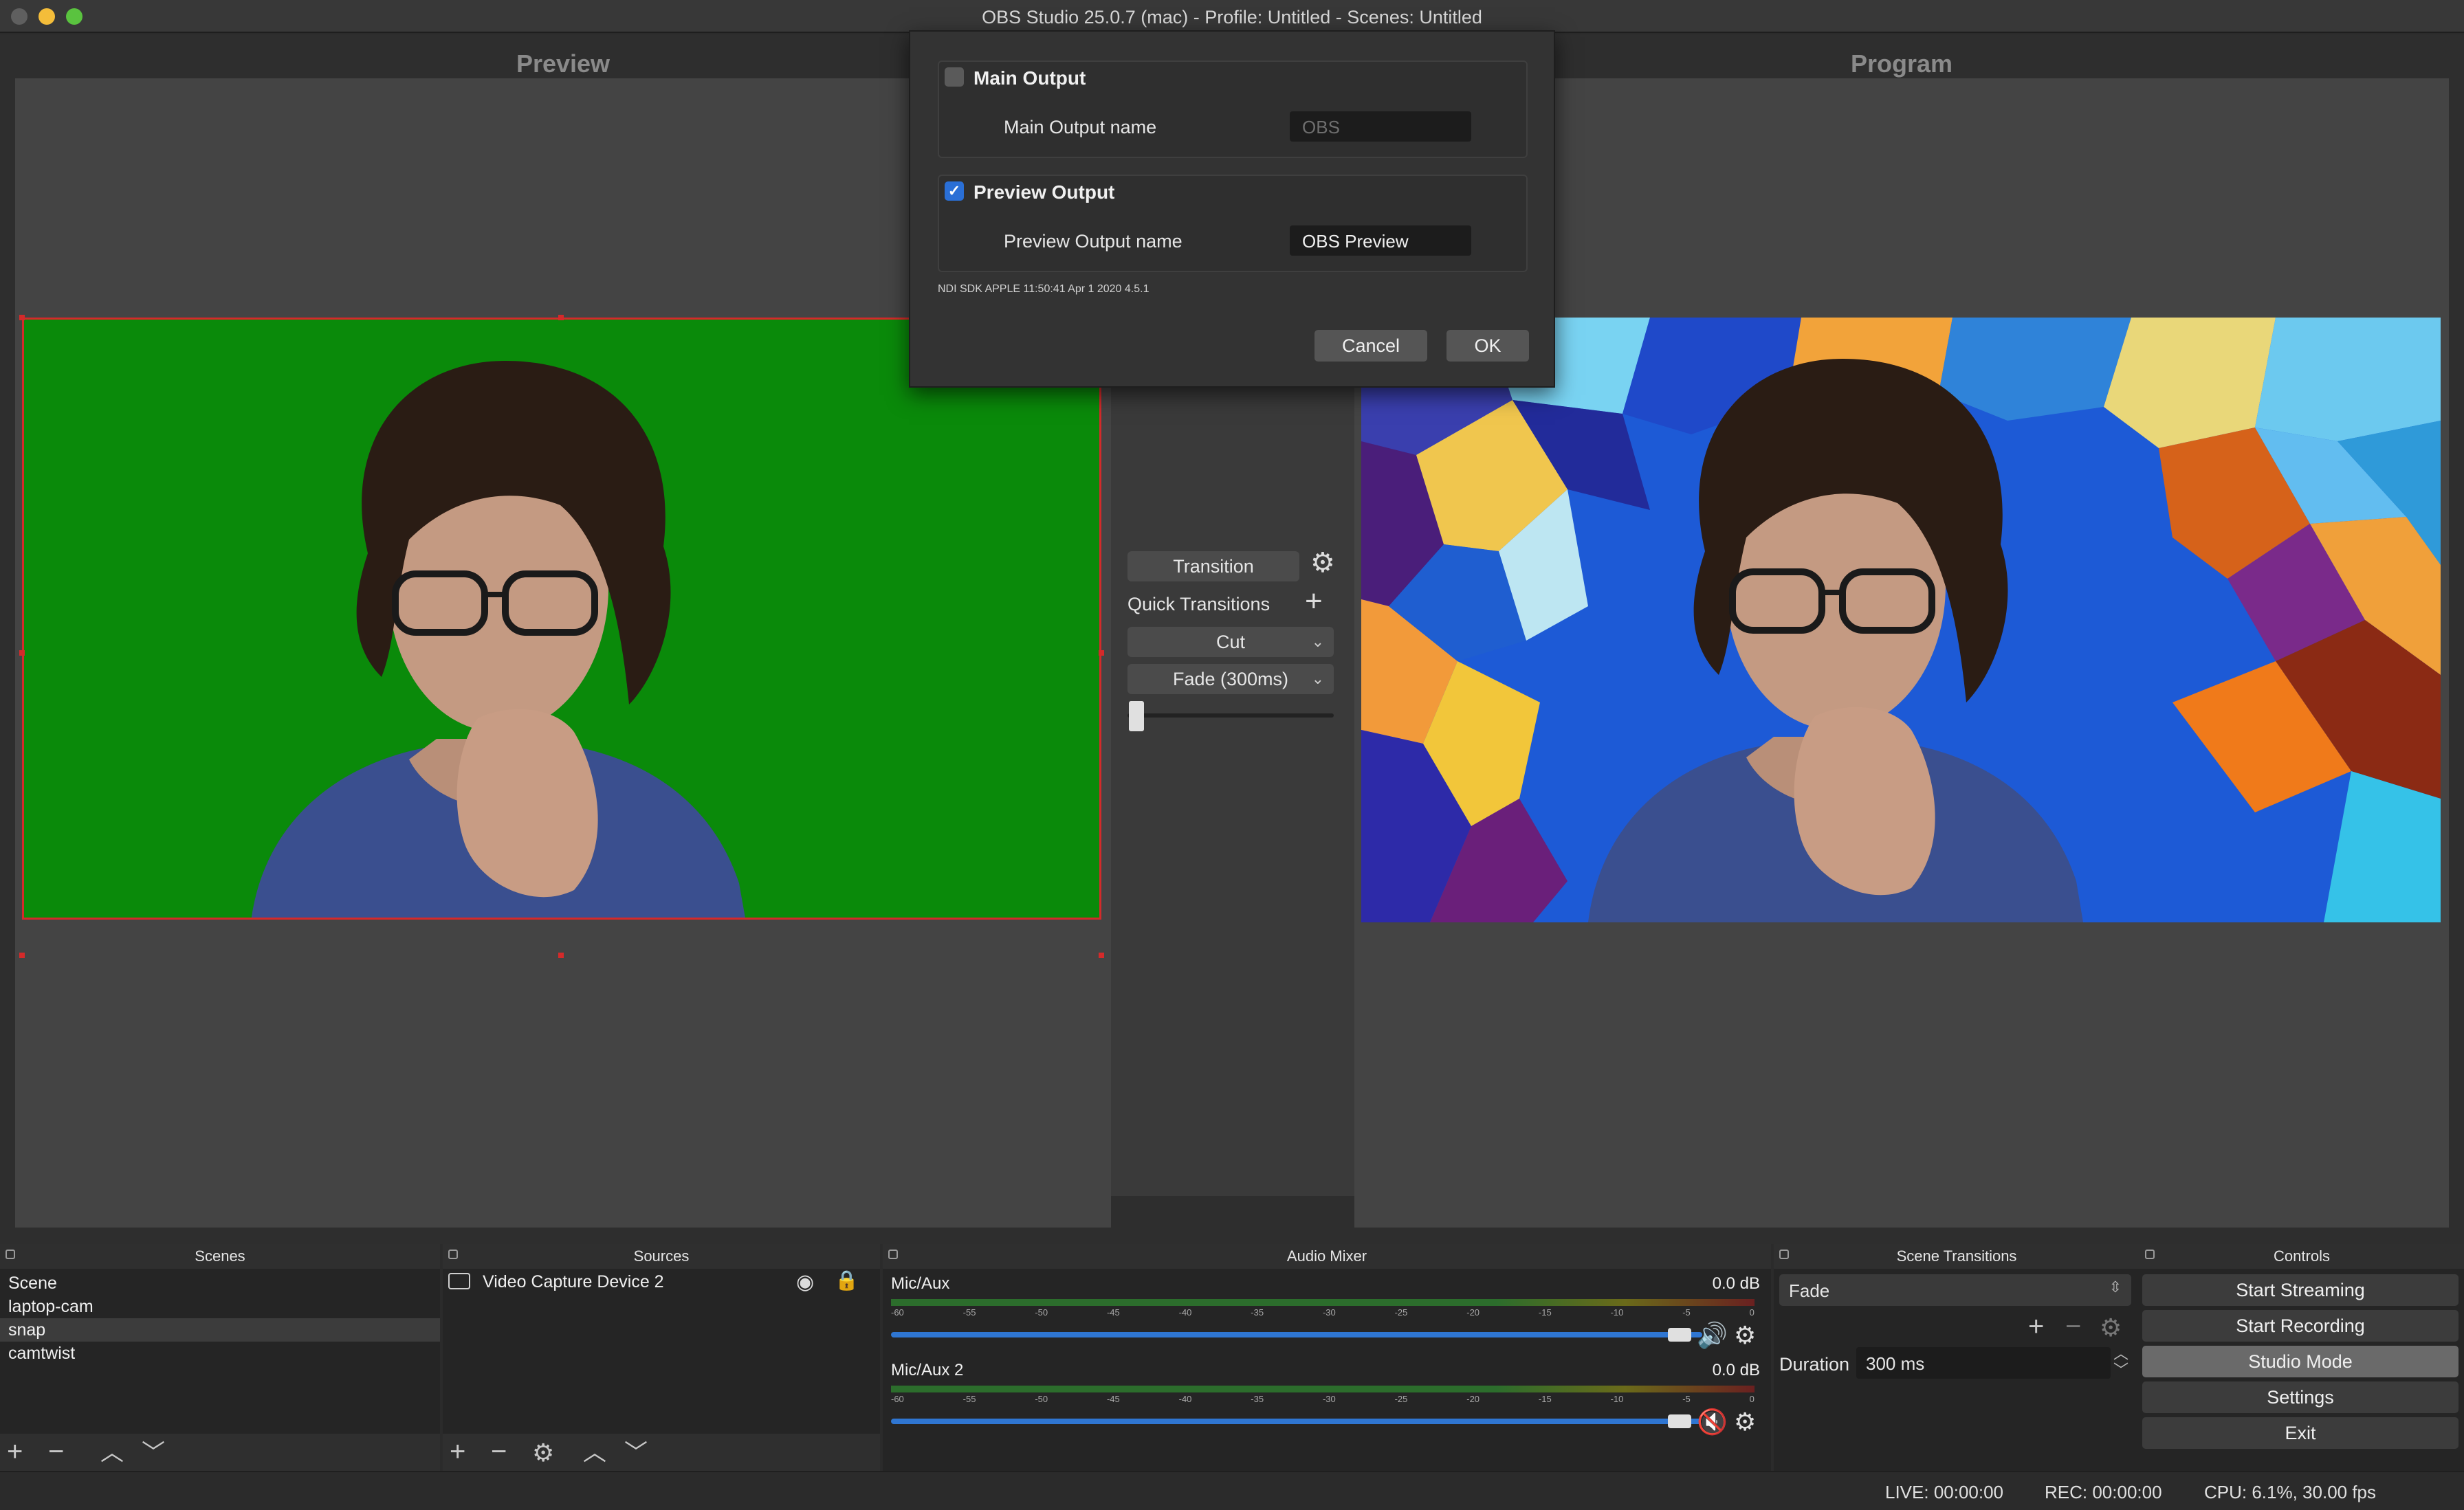 Image resolution: width=2464 pixels, height=1510 pixels. What do you see at coordinates (2111, 1328) in the screenshot?
I see `transition-properties-gear-icon: ⚙` at bounding box center [2111, 1328].